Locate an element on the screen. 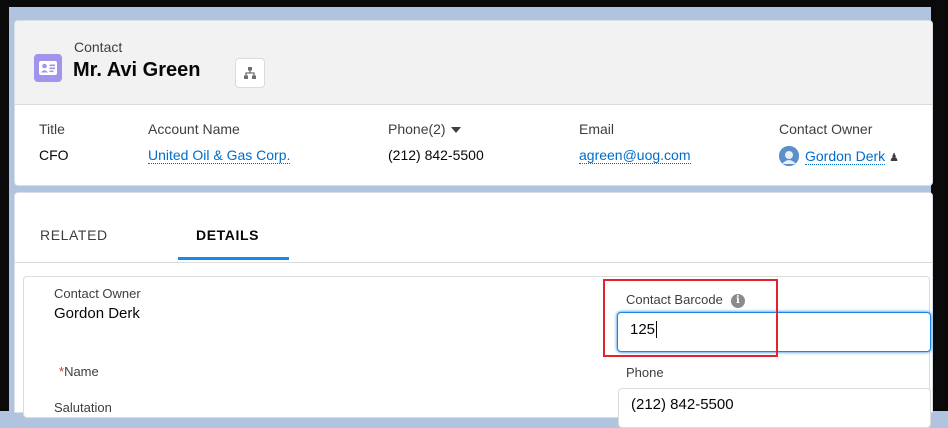 This screenshot has width=948, height=428. highlight-label: Phone(2) is located at coordinates (417, 129).